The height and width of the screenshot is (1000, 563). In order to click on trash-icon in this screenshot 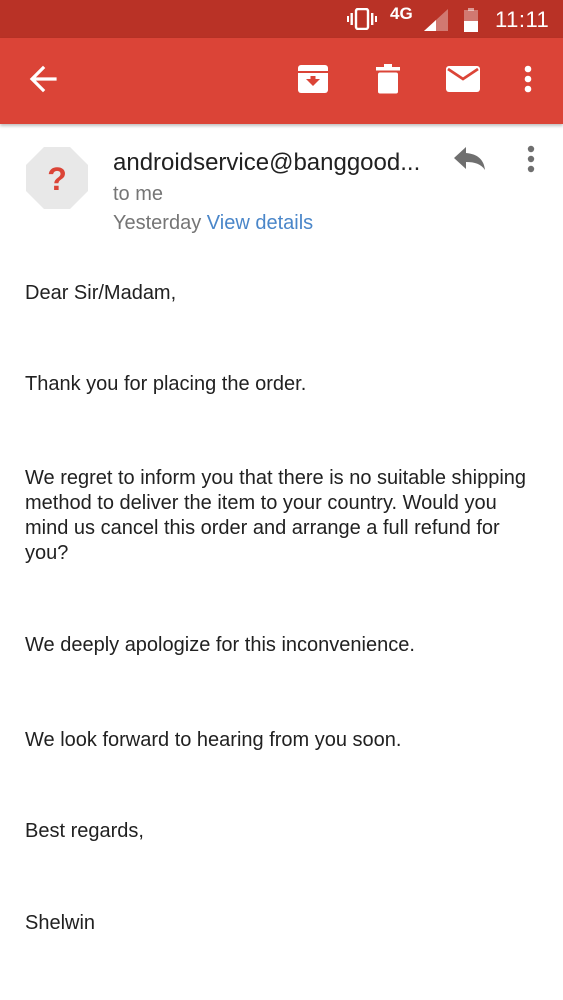, I will do `click(388, 81)`.